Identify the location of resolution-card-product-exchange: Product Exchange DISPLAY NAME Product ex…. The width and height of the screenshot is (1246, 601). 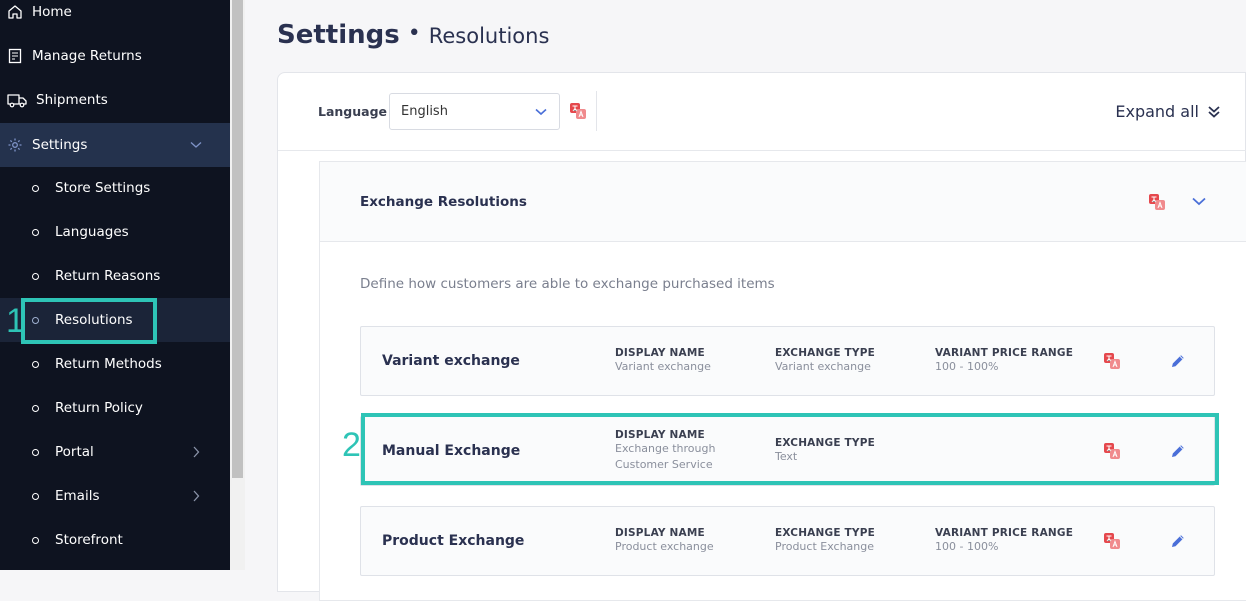
(787, 541).